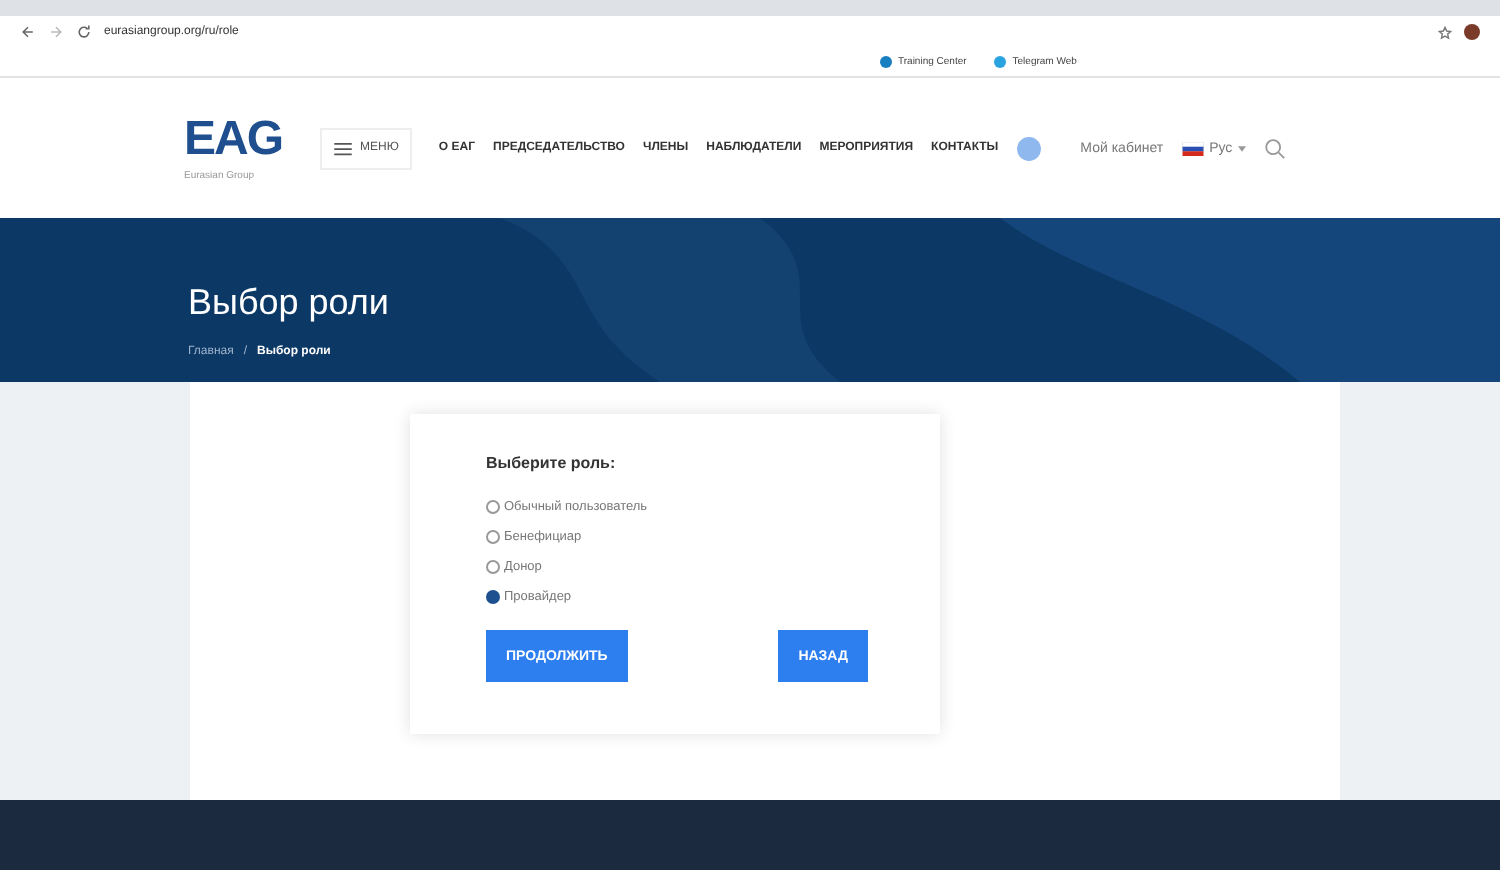  Describe the element at coordinates (84, 32) in the screenshot. I see `reload-icon` at that location.